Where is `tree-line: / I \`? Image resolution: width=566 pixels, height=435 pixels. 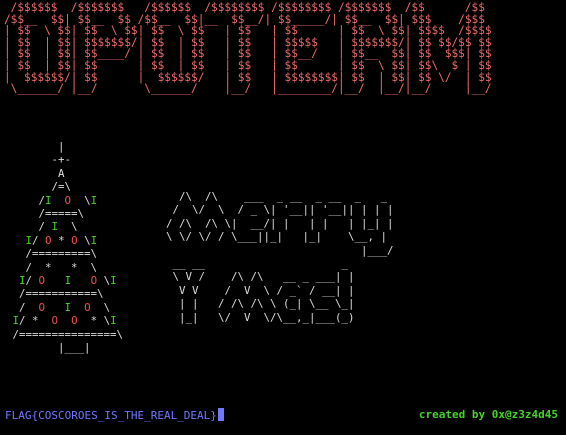
tree-line: / I \ is located at coordinates (42, 227).